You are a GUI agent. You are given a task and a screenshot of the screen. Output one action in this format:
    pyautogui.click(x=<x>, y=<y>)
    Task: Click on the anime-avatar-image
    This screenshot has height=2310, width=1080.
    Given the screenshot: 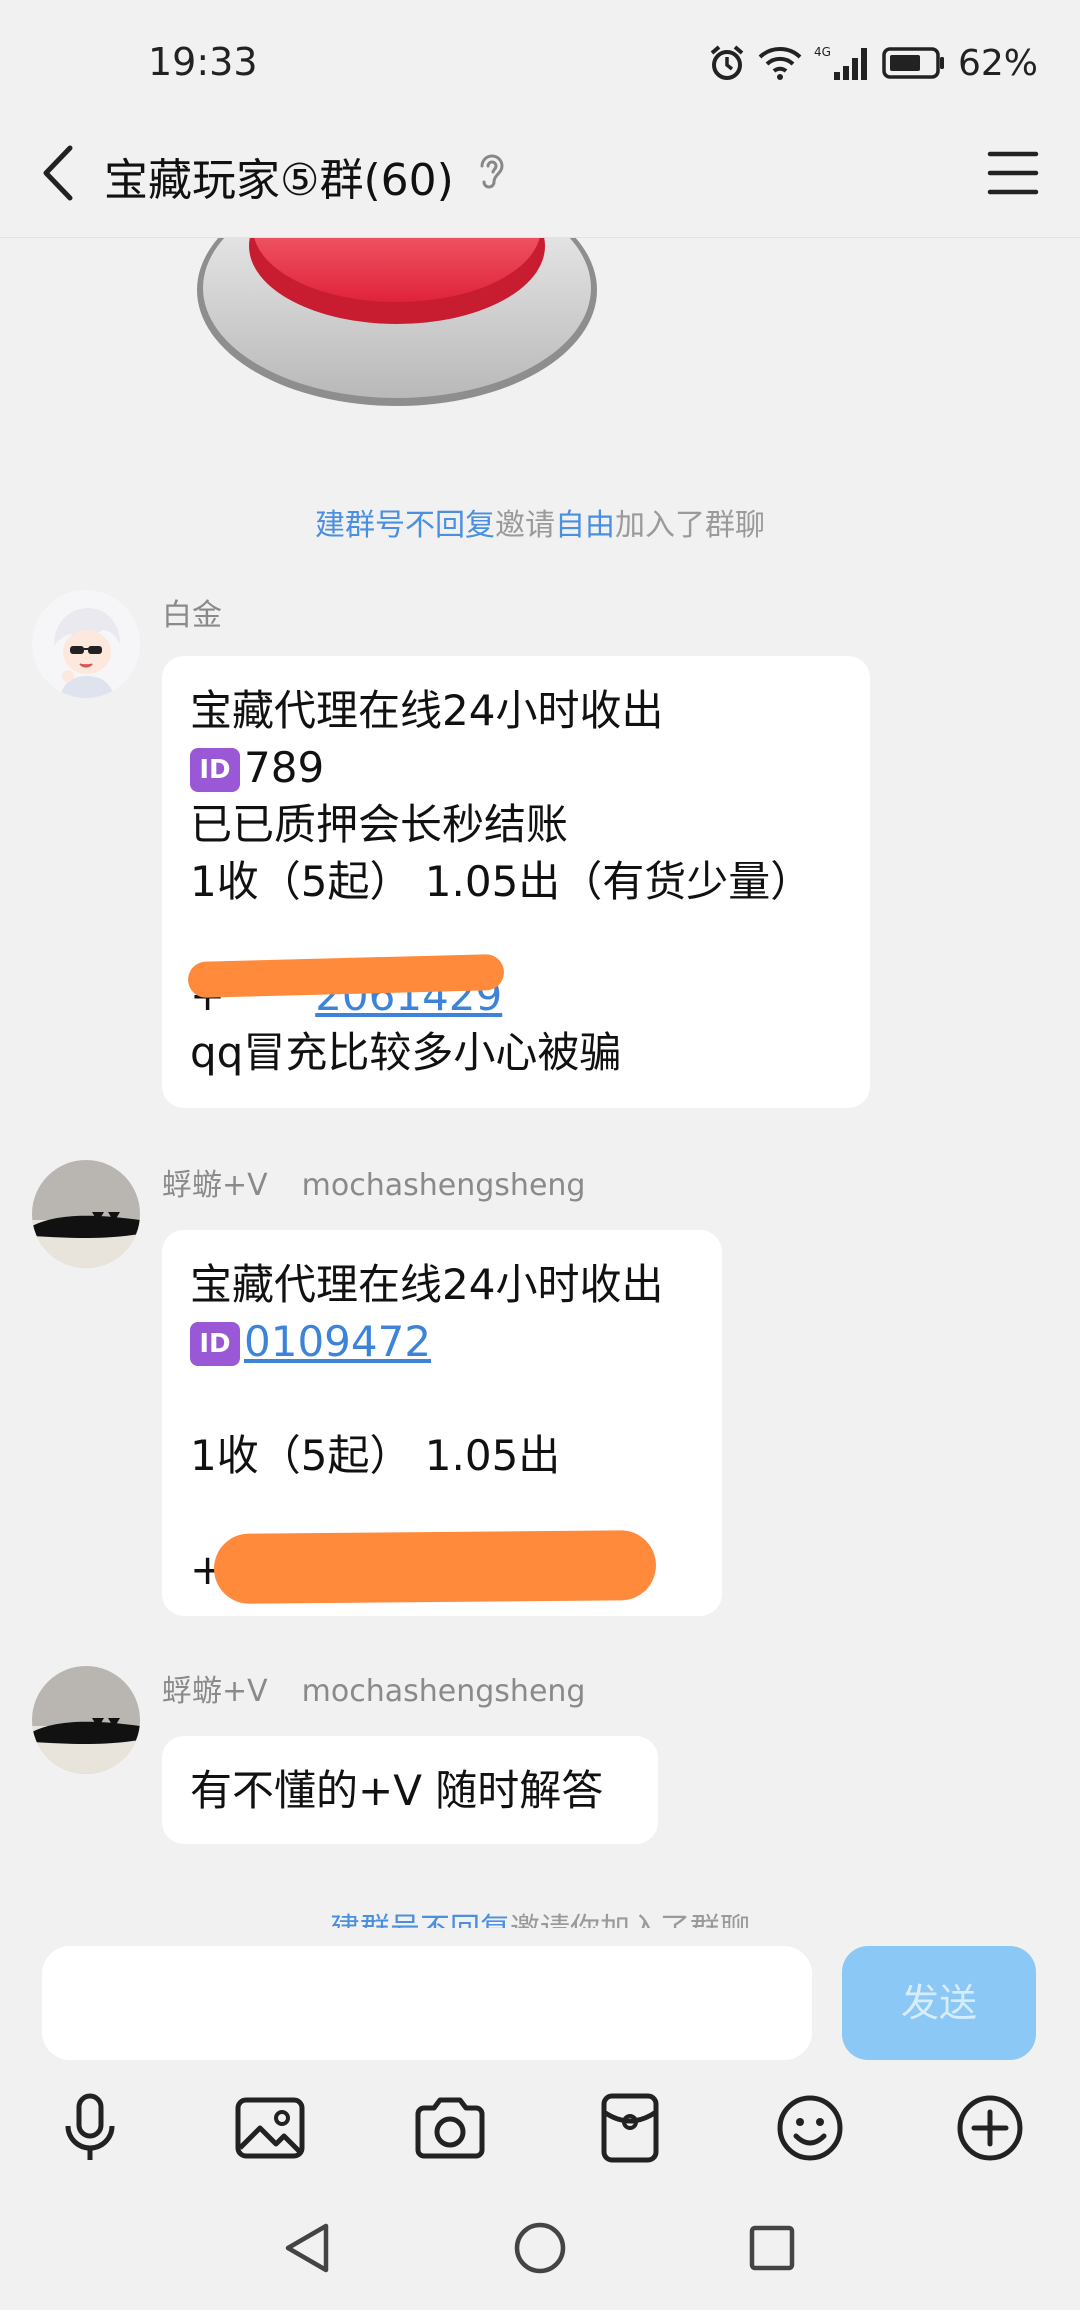 What is the action you would take?
    pyautogui.click(x=86, y=644)
    